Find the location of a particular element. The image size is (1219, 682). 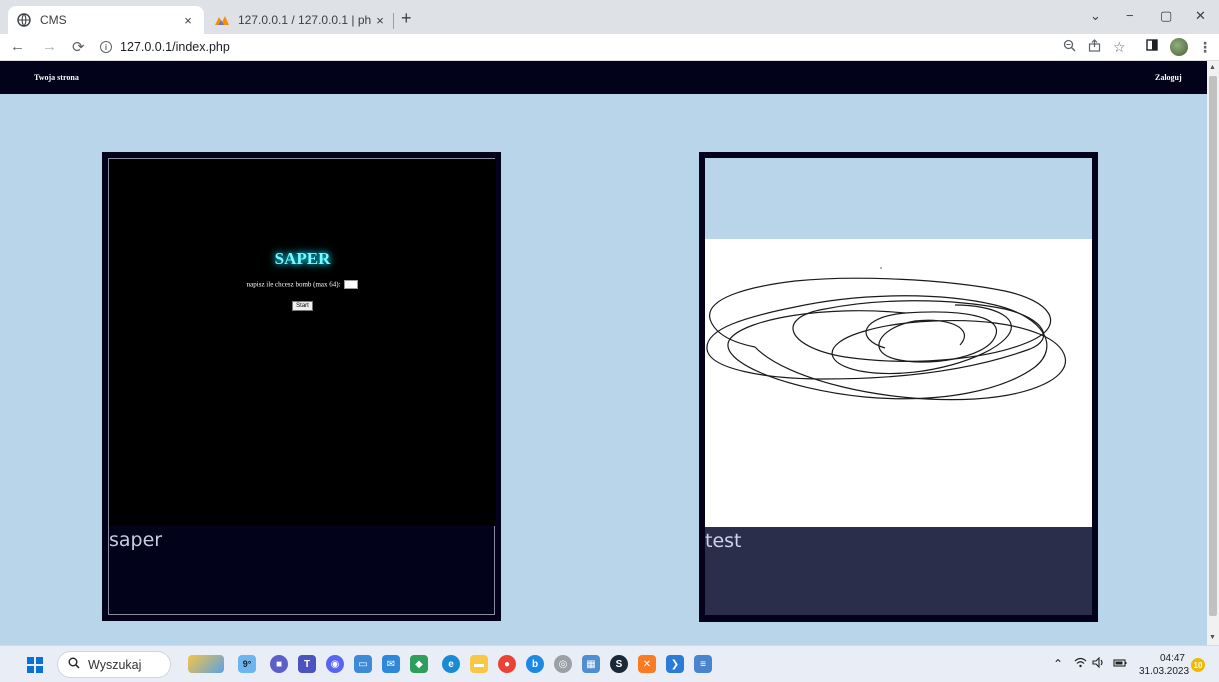

maximize-button: ▢ is located at coordinates (1166, 16).